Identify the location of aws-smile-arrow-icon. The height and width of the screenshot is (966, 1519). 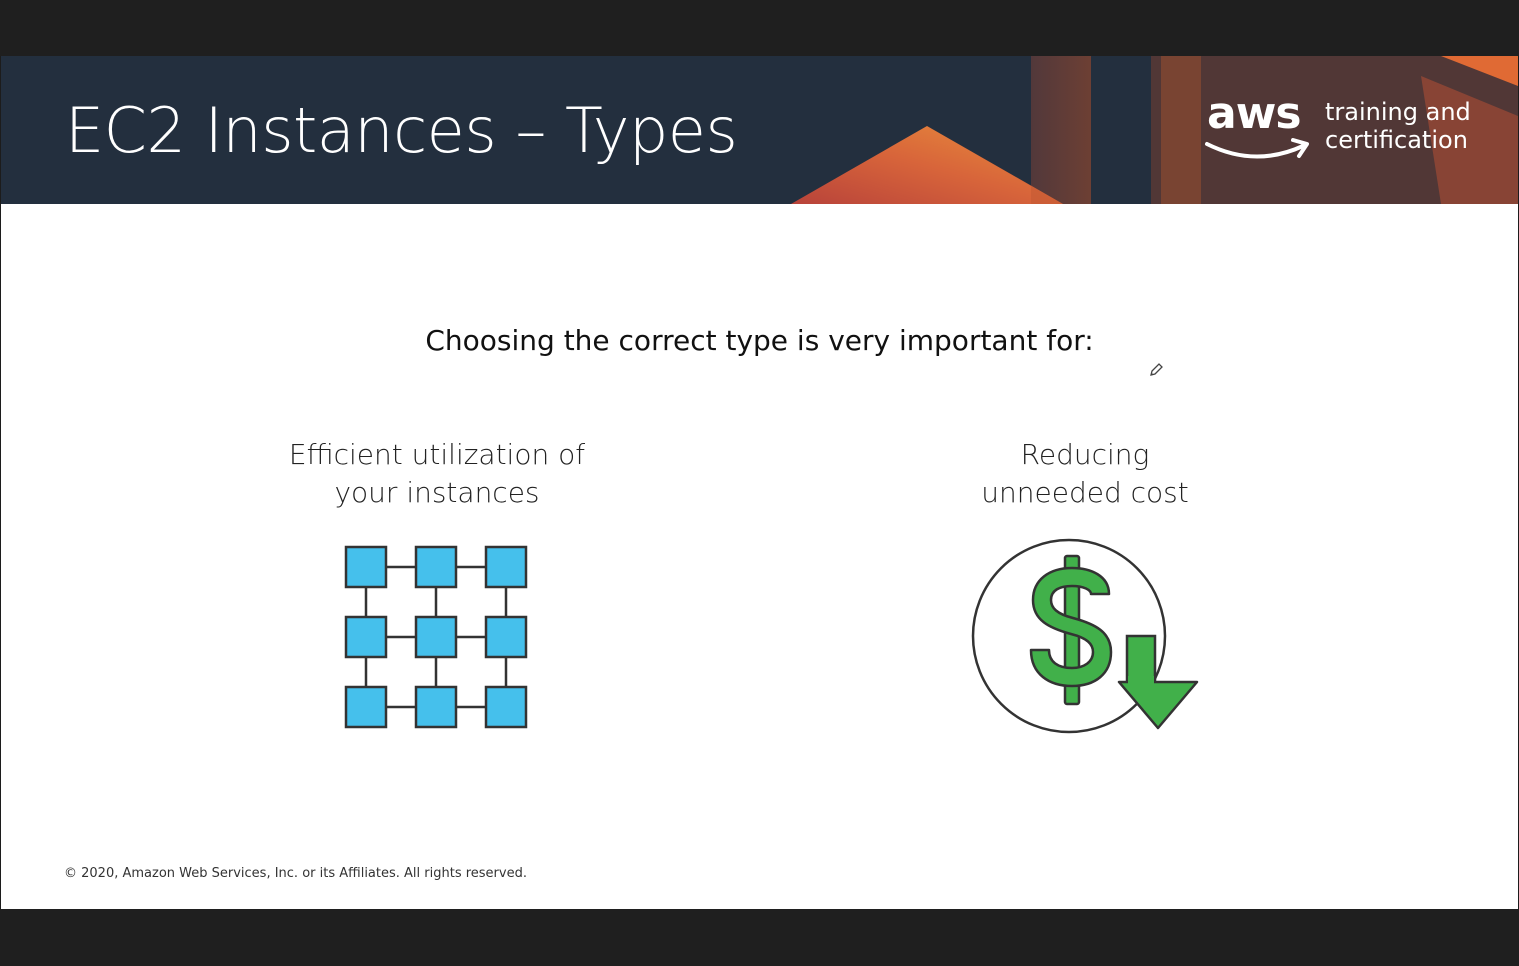
(1257, 148).